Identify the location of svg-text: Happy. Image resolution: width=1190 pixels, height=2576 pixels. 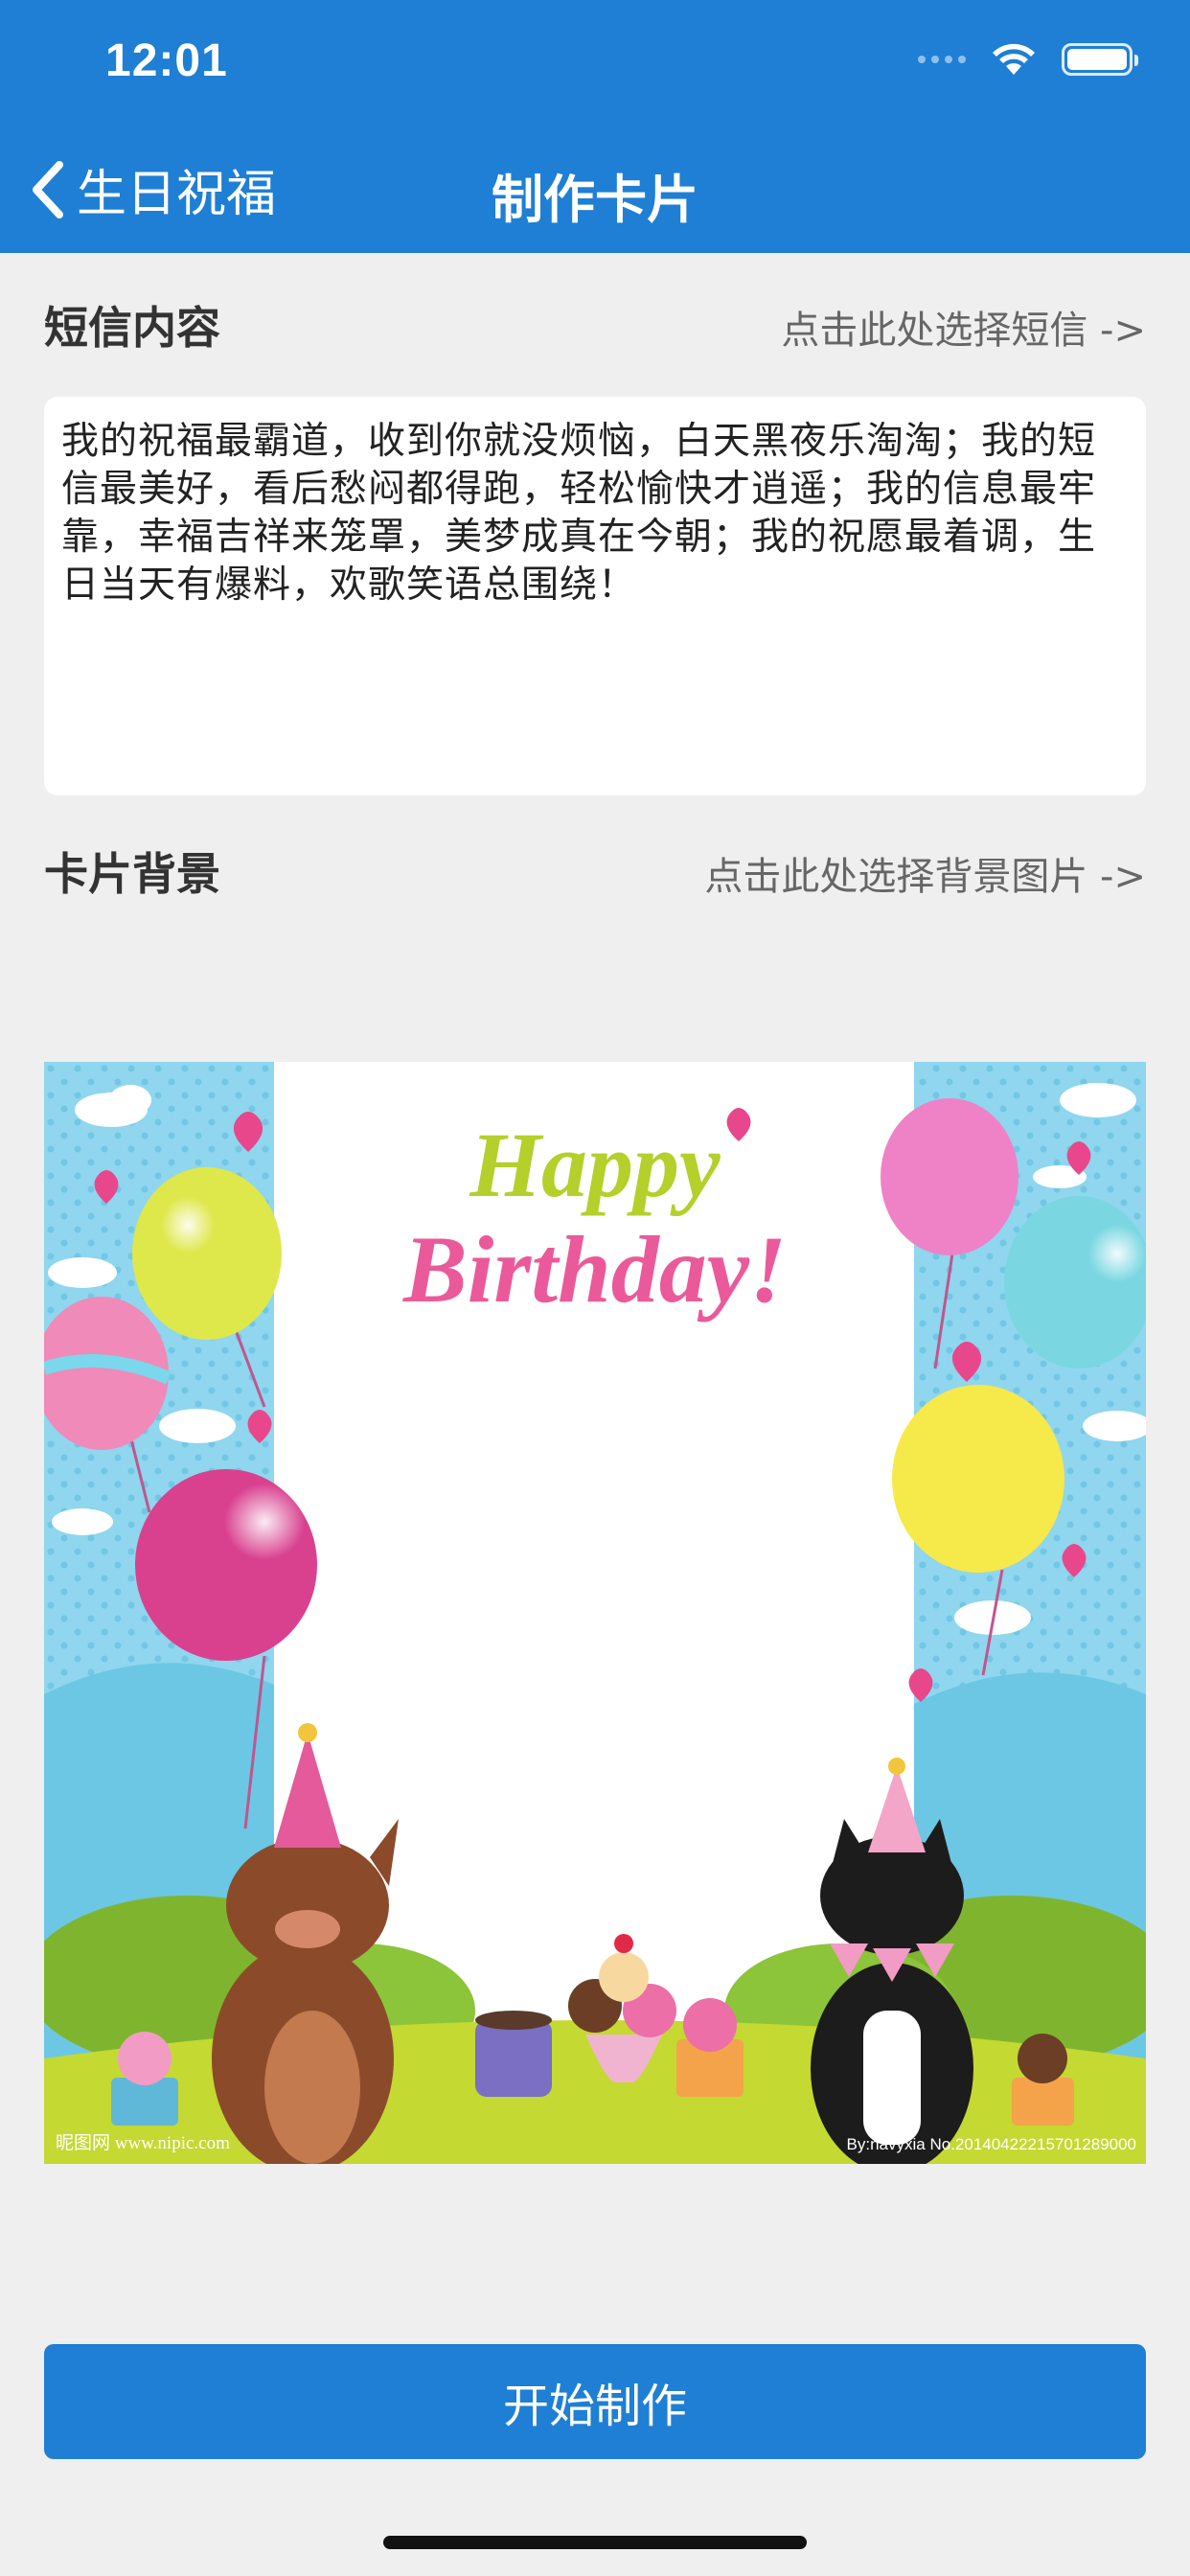
(595, 1165).